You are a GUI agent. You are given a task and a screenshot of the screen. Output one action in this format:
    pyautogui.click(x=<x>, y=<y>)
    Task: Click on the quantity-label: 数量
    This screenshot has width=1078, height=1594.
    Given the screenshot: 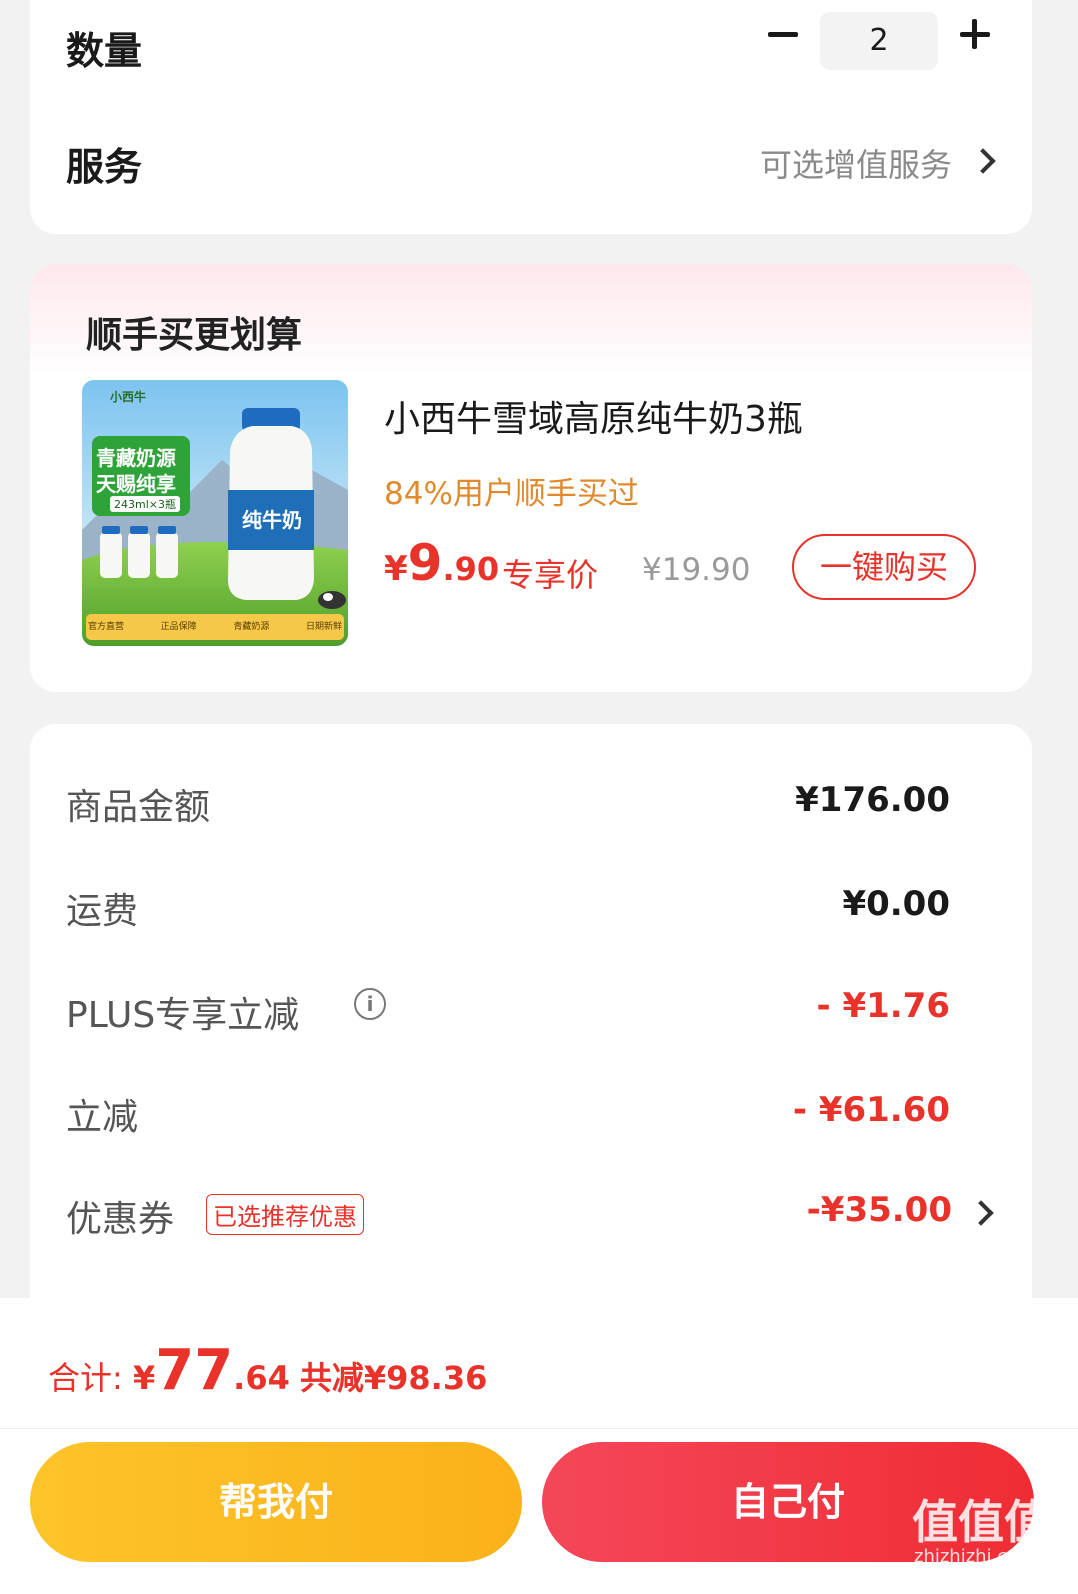 What is the action you would take?
    pyautogui.click(x=104, y=51)
    